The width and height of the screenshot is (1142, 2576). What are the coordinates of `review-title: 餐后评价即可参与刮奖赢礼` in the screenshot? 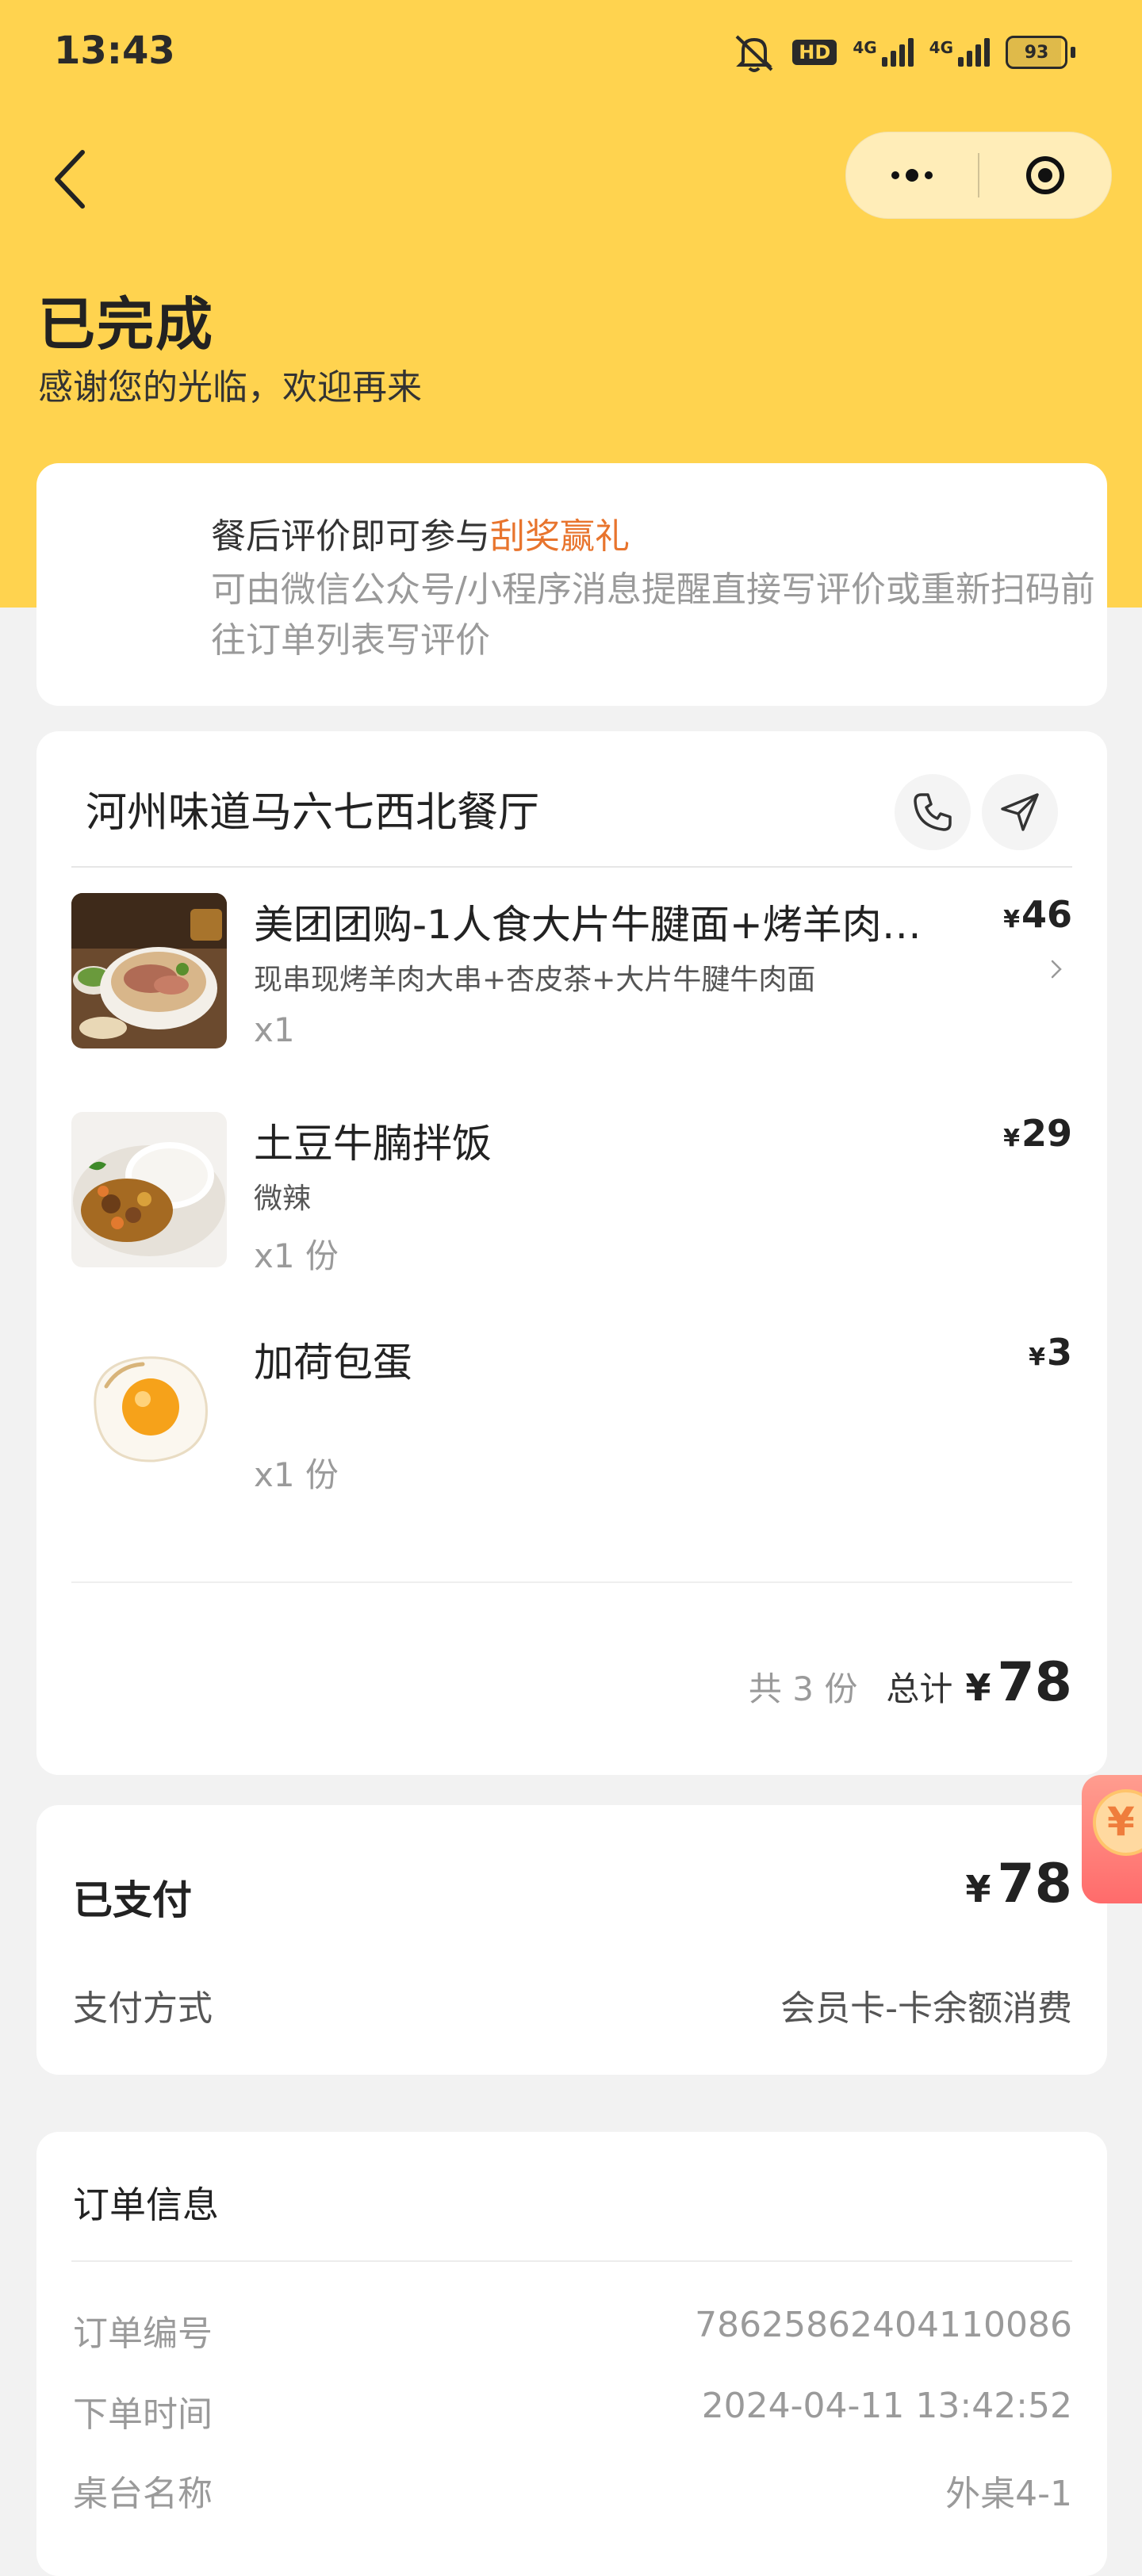 It's located at (420, 533).